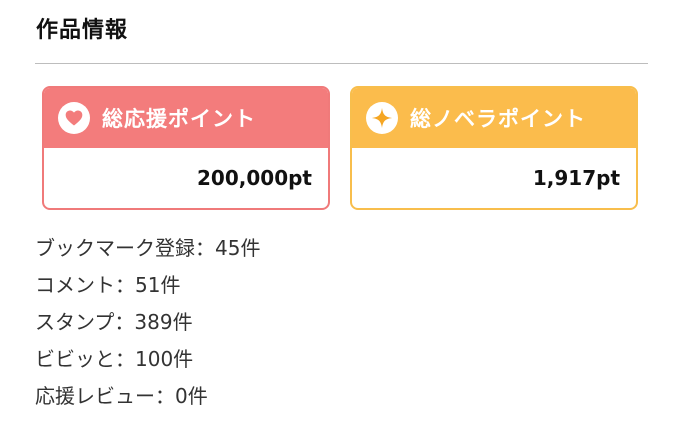  I want to click on stat-label: スタンプ, so click(75, 322).